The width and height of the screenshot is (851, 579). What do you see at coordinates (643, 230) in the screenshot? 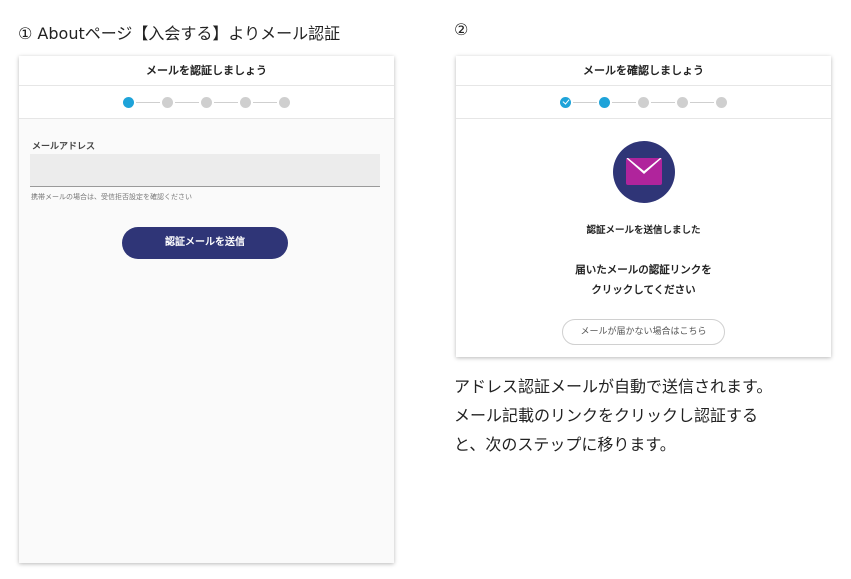
I see `email-sent-message: 認証メールを送信しました` at bounding box center [643, 230].